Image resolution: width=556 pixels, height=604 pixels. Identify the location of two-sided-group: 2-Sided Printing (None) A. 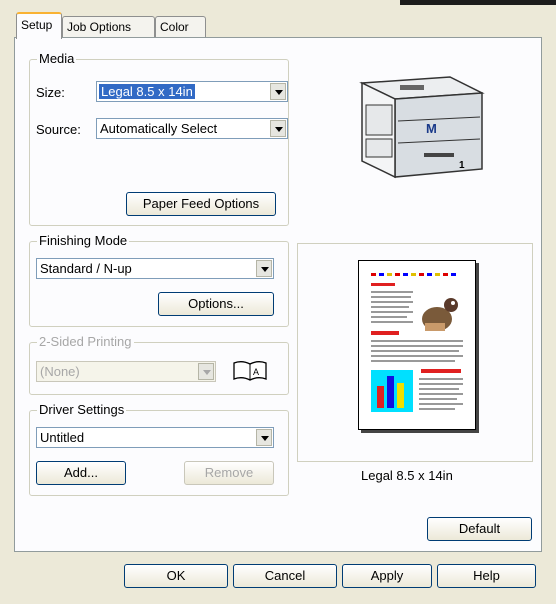
(159, 364).